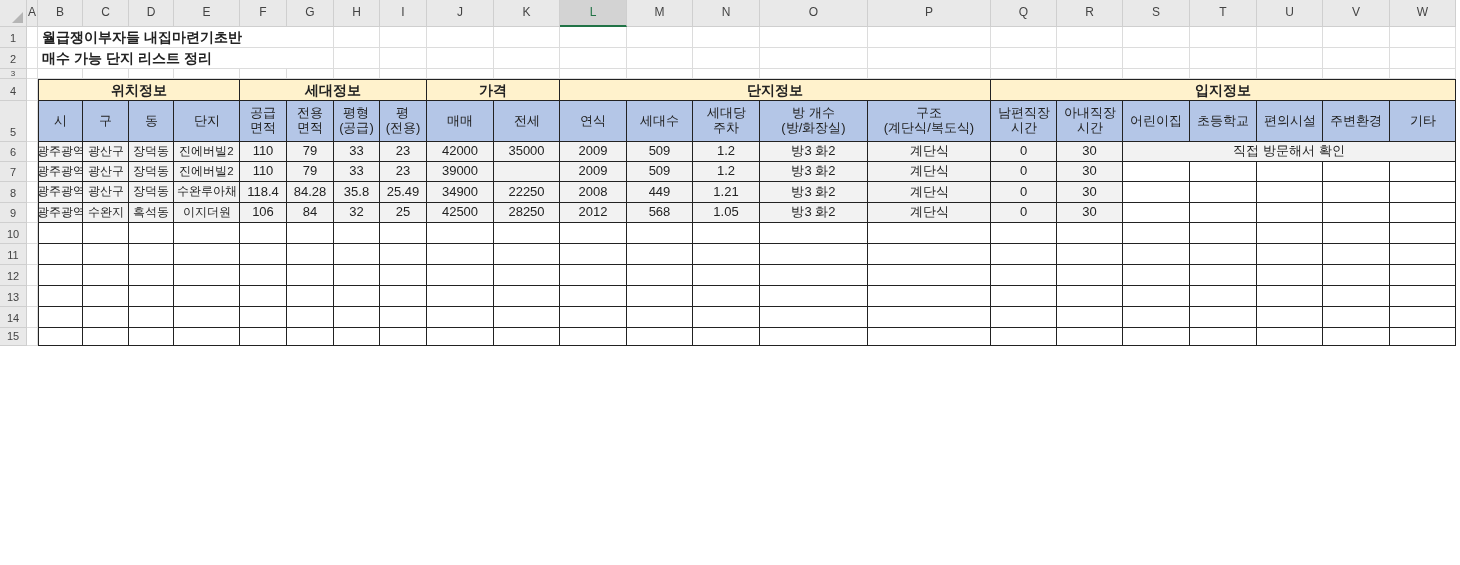 This screenshot has height=565, width=1460. I want to click on row-header: 14, so click(13, 317).